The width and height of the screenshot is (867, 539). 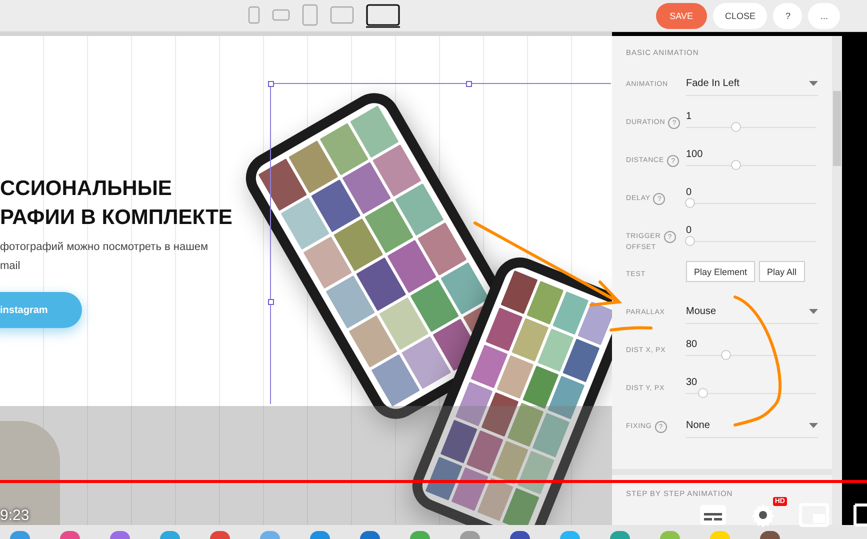 What do you see at coordinates (782, 271) in the screenshot?
I see `play-button: Play All` at bounding box center [782, 271].